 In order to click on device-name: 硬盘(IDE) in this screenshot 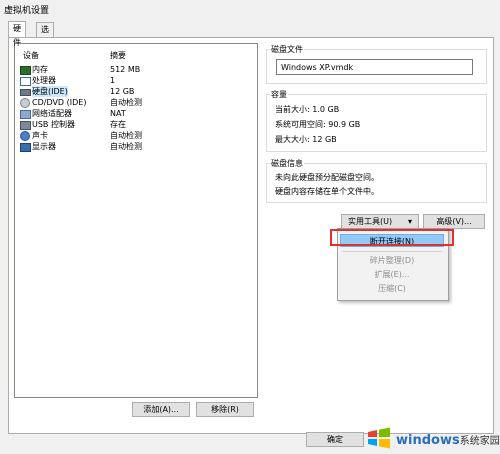, I will do `click(50, 91)`.